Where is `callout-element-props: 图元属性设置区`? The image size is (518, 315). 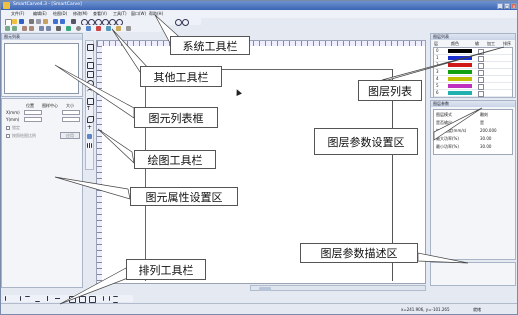
callout-element-props: 图元属性设置区 is located at coordinates (184, 196).